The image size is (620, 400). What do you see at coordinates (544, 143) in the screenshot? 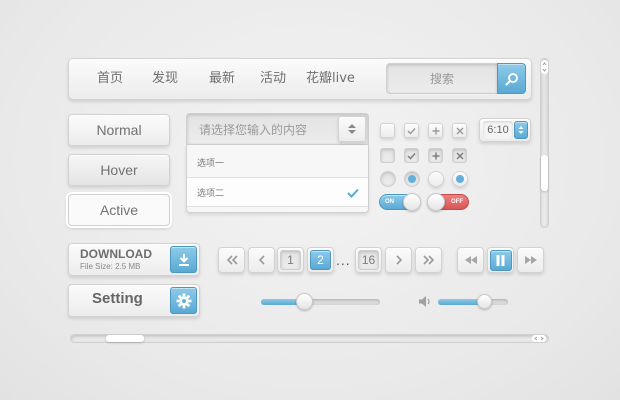
I see `vertical-scrollbar-track` at bounding box center [544, 143].